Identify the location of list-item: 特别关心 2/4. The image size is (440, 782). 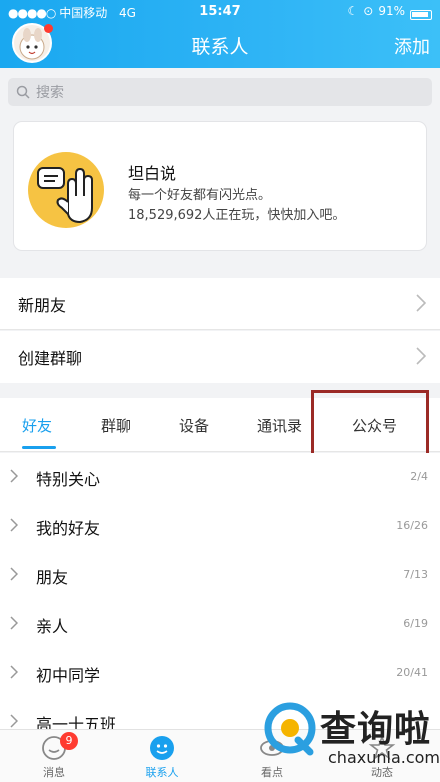
(220, 477).